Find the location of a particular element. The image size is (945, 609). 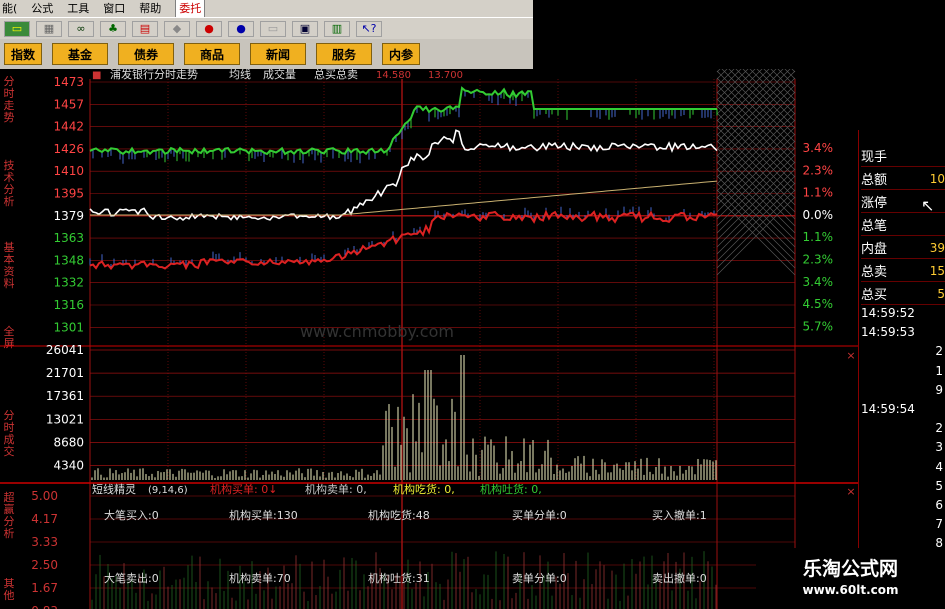

quote-value: 5 is located at coordinates (941, 293).